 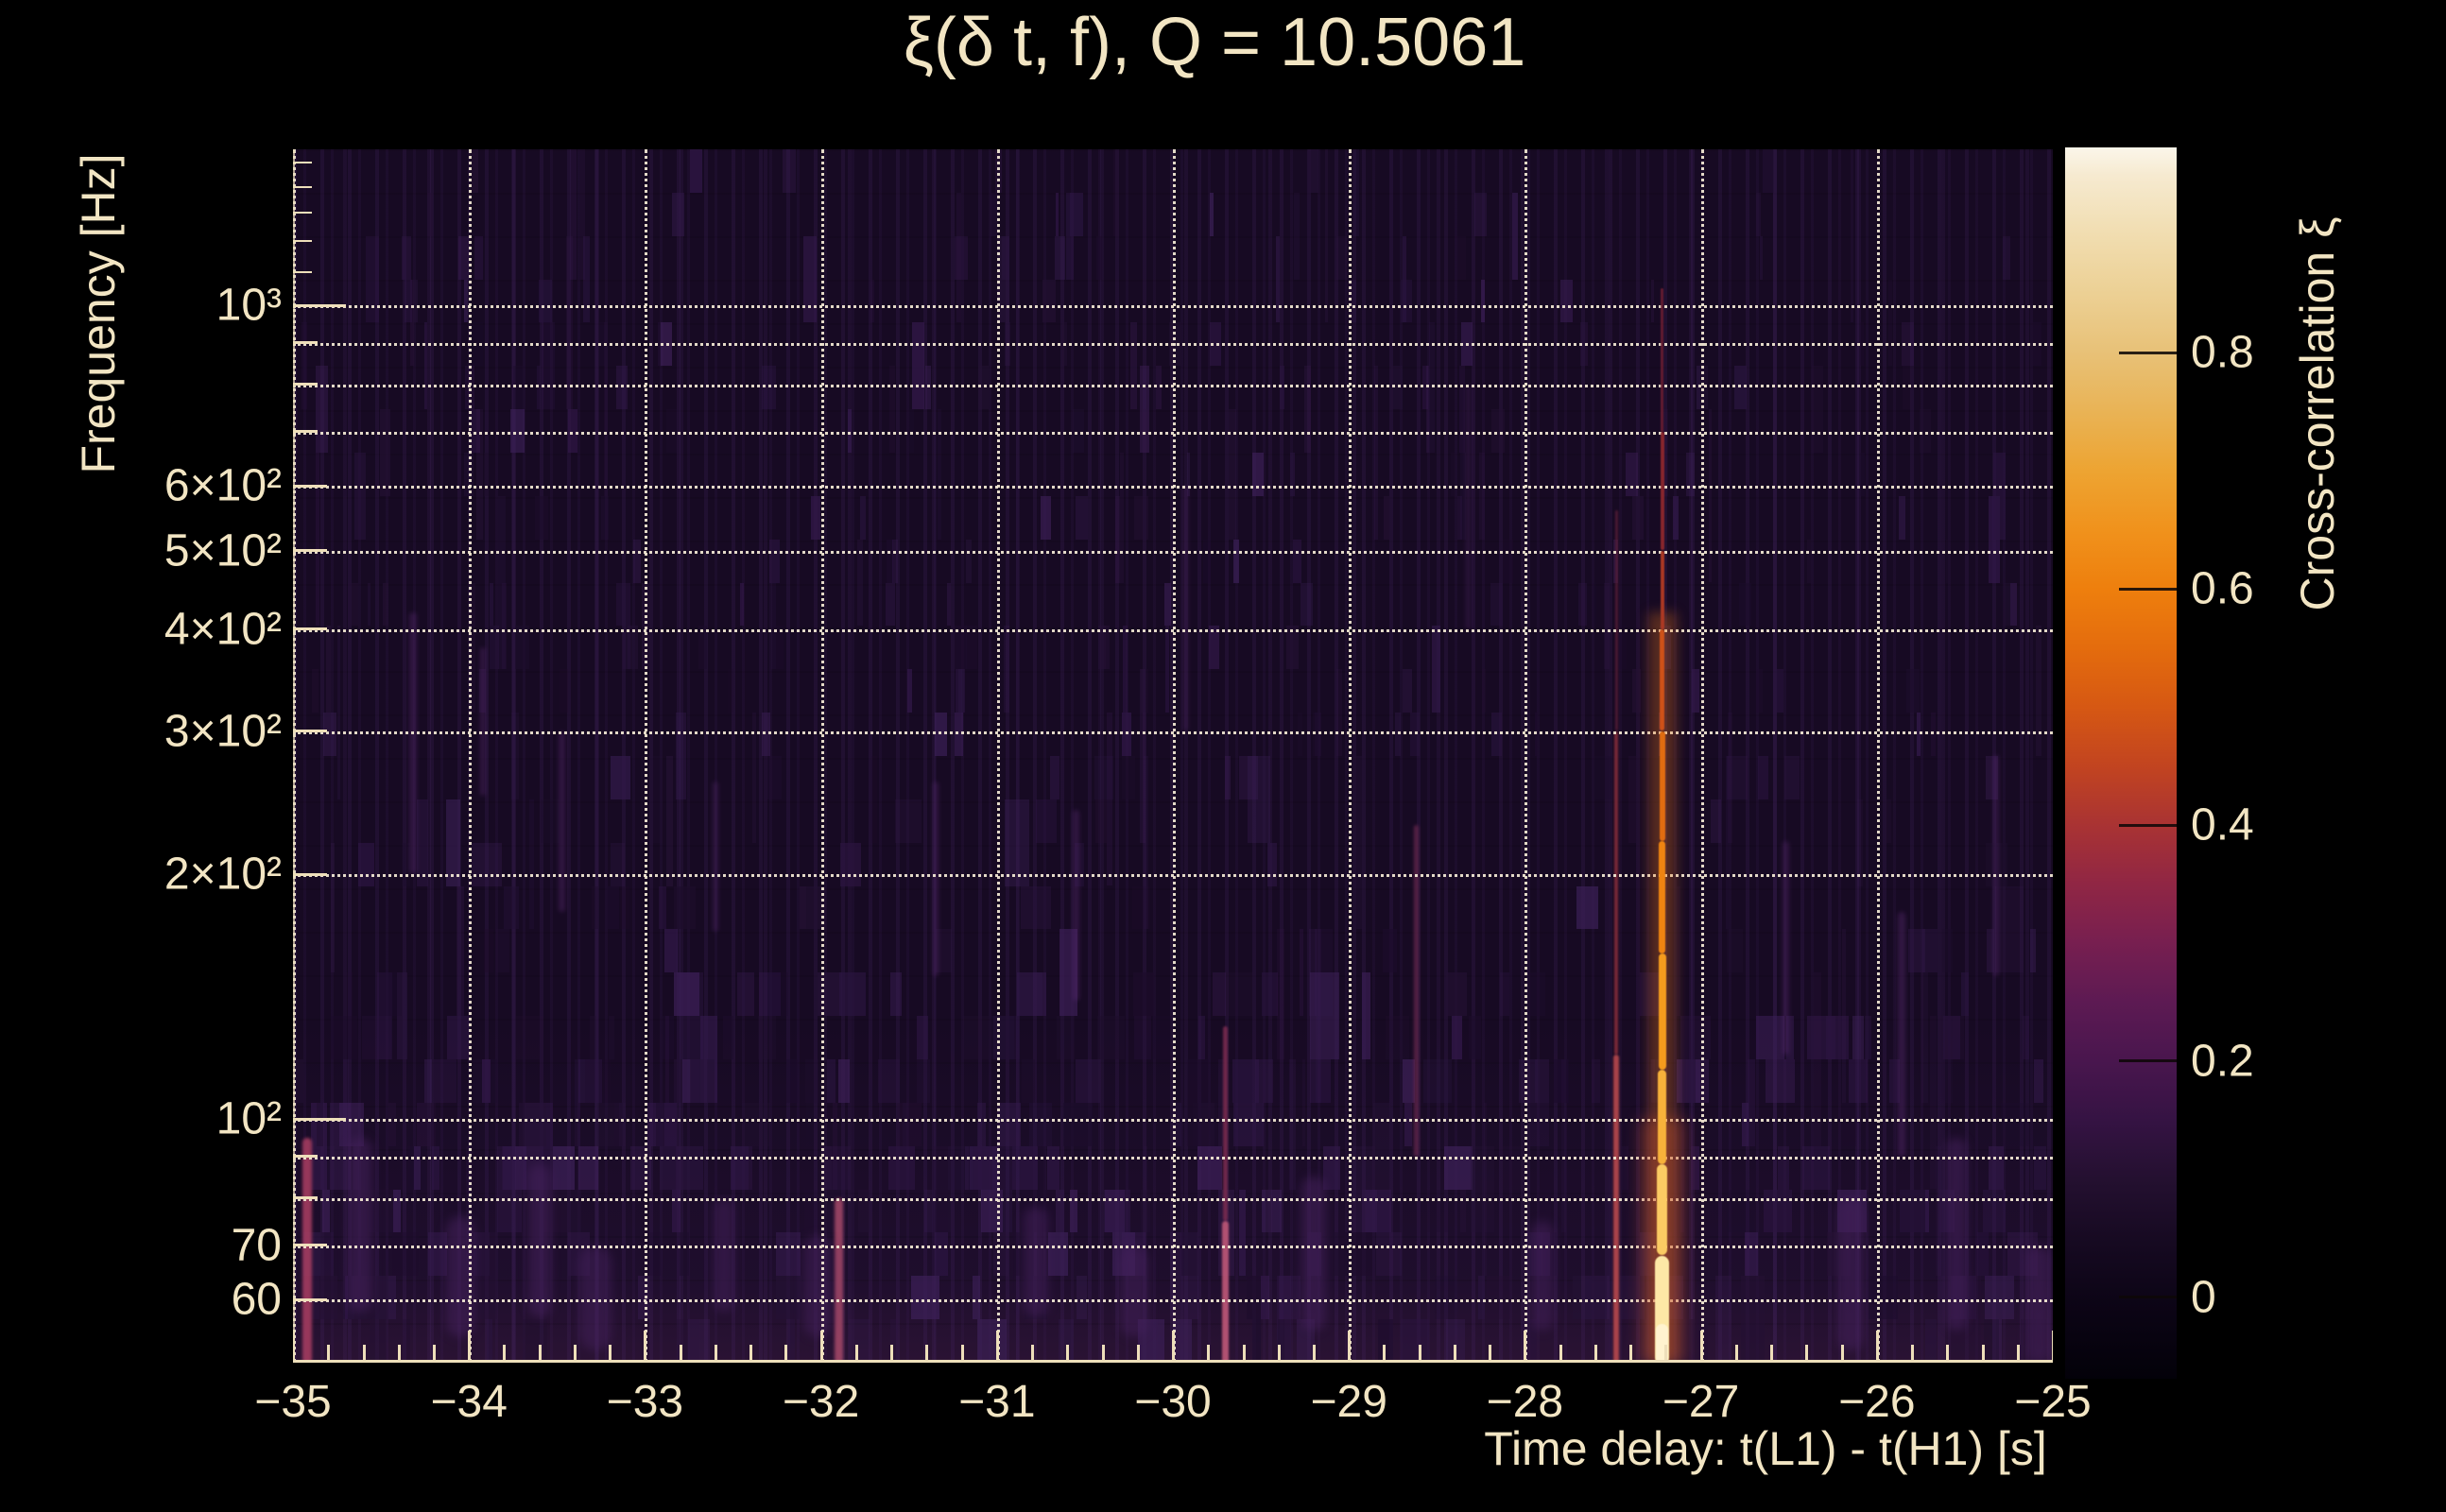 I want to click on colorbar-tick-label: 0.2, so click(x=2222, y=1061).